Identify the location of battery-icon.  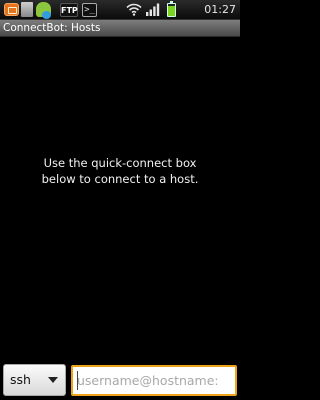
(171, 9).